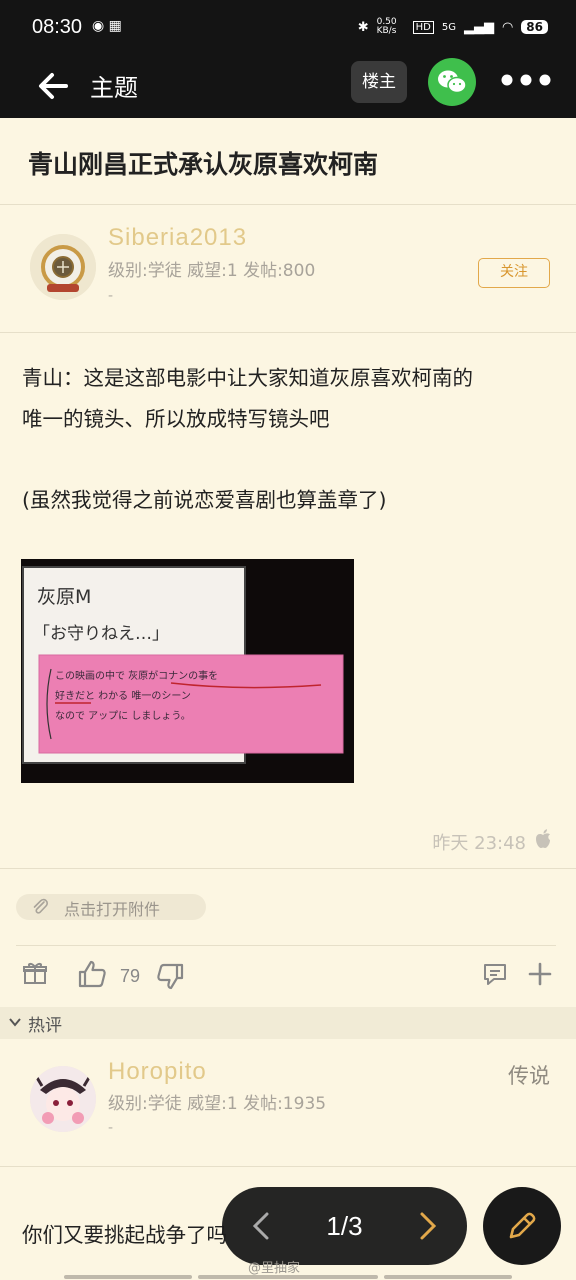 The width and height of the screenshot is (576, 1280). What do you see at coordinates (534, 27) in the screenshot?
I see `battery-indicator: 86` at bounding box center [534, 27].